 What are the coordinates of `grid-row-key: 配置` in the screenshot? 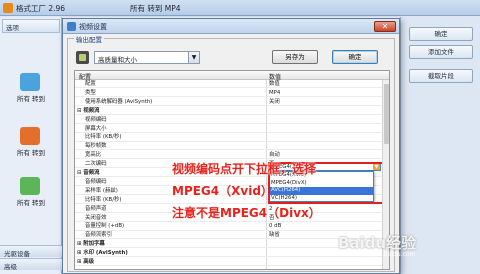 It's located at (90, 84).